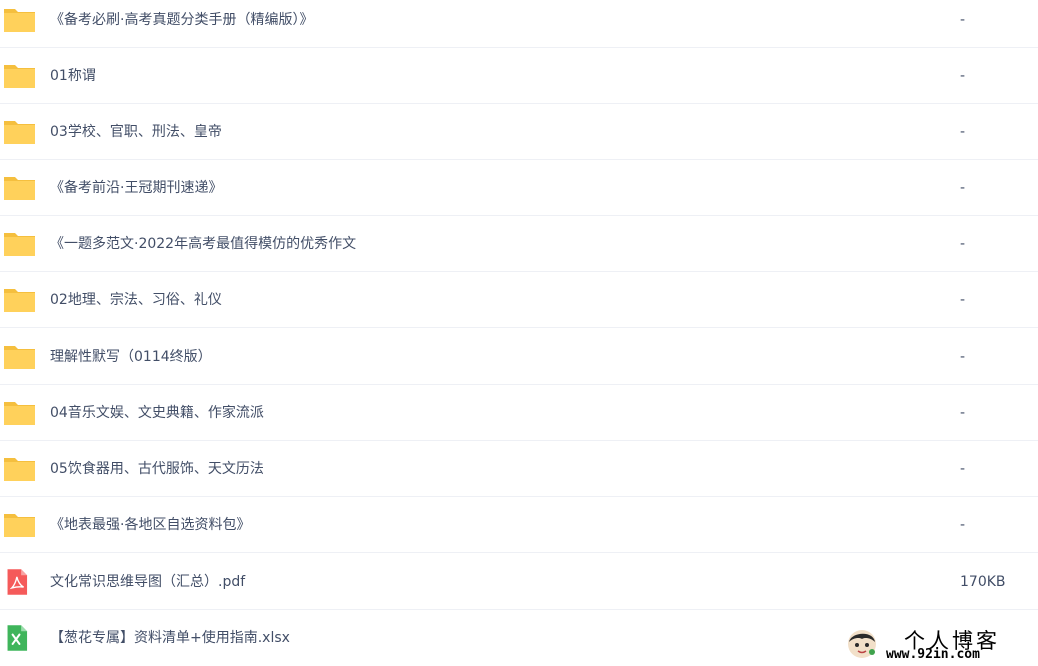  I want to click on file-row: 03学校、官职、刑法、皇帝 -, so click(519, 132).